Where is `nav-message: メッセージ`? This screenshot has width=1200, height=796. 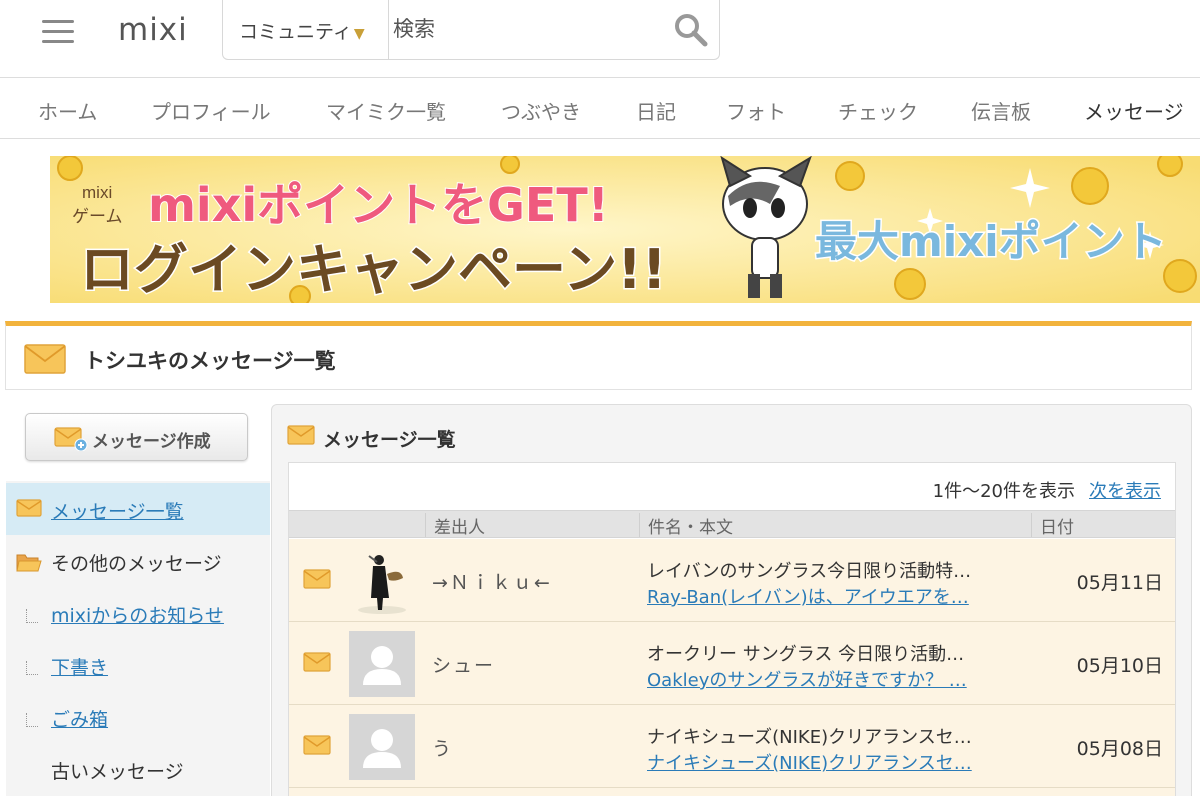 nav-message: メッセージ is located at coordinates (1134, 110).